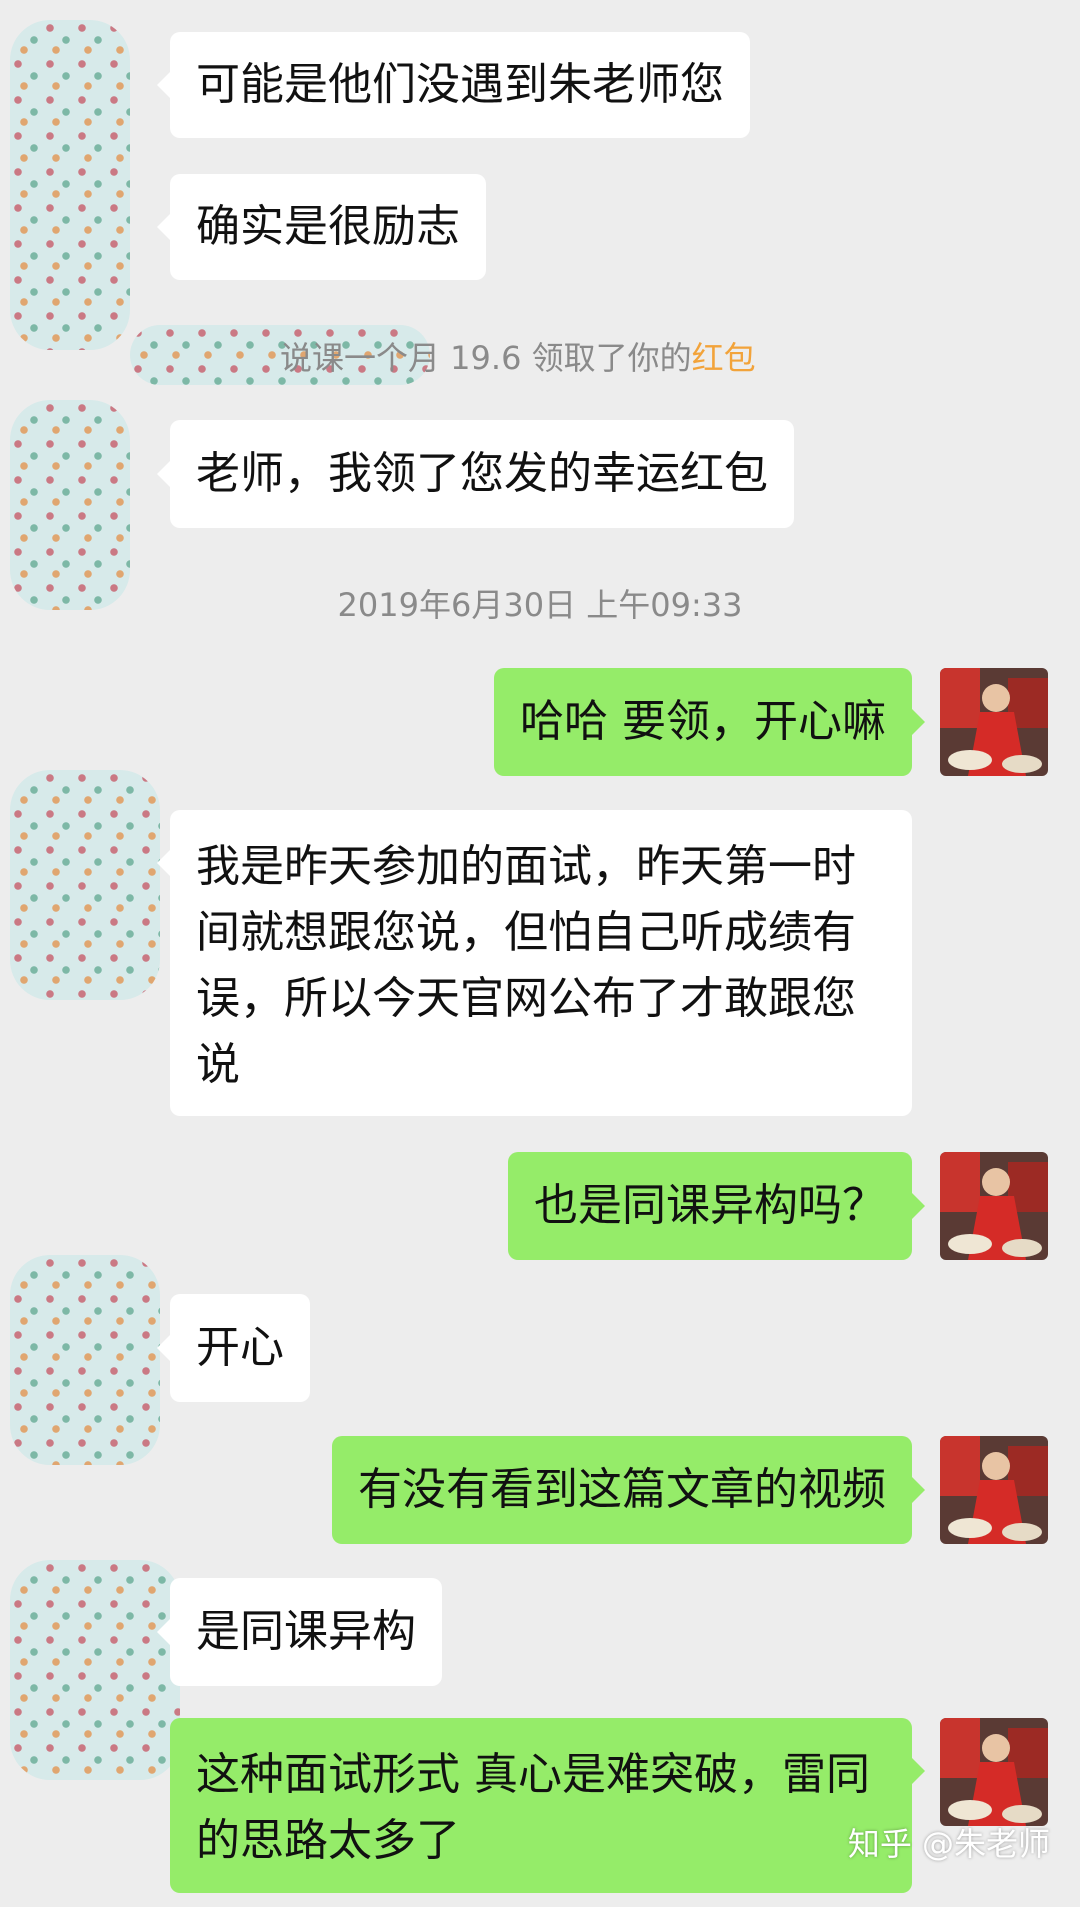 The image size is (1080, 1907). I want to click on message-text: 确实是很励志, so click(328, 226).